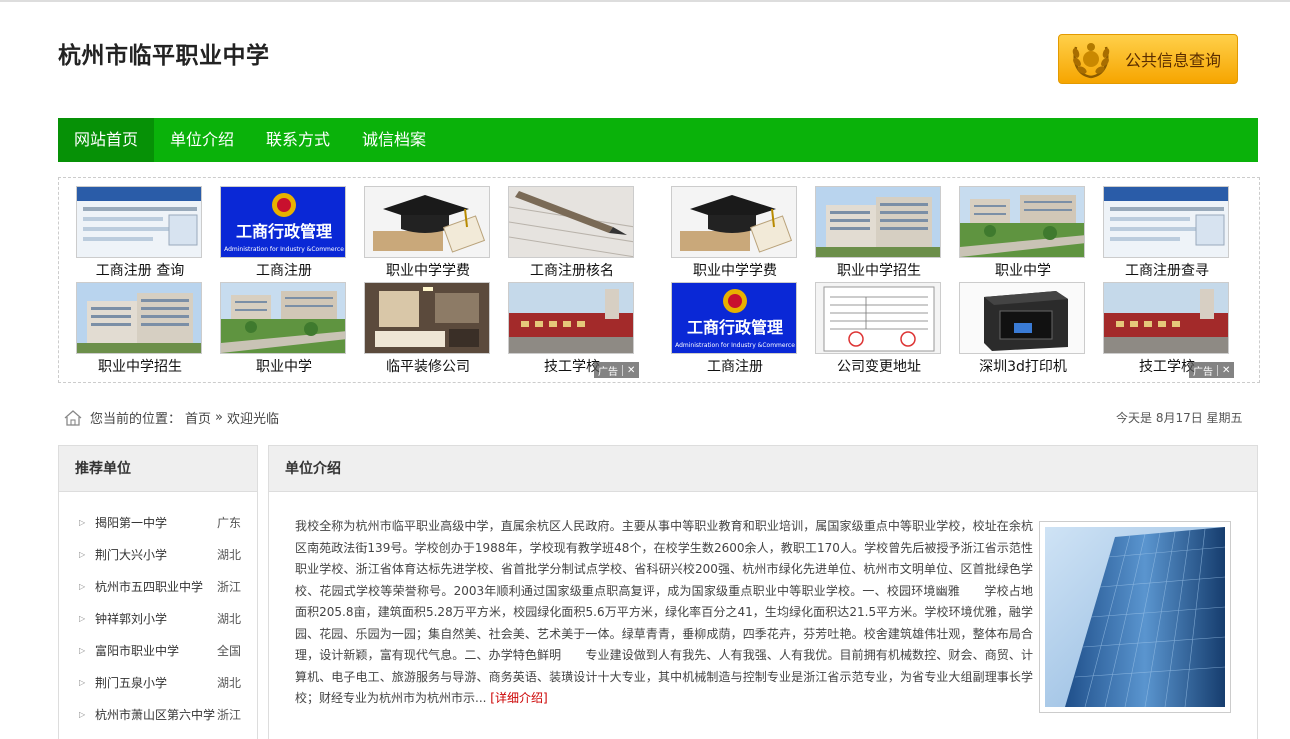 Image resolution: width=1290 pixels, height=739 pixels. What do you see at coordinates (763, 469) in the screenshot?
I see `intro-title: 单位介绍` at bounding box center [763, 469].